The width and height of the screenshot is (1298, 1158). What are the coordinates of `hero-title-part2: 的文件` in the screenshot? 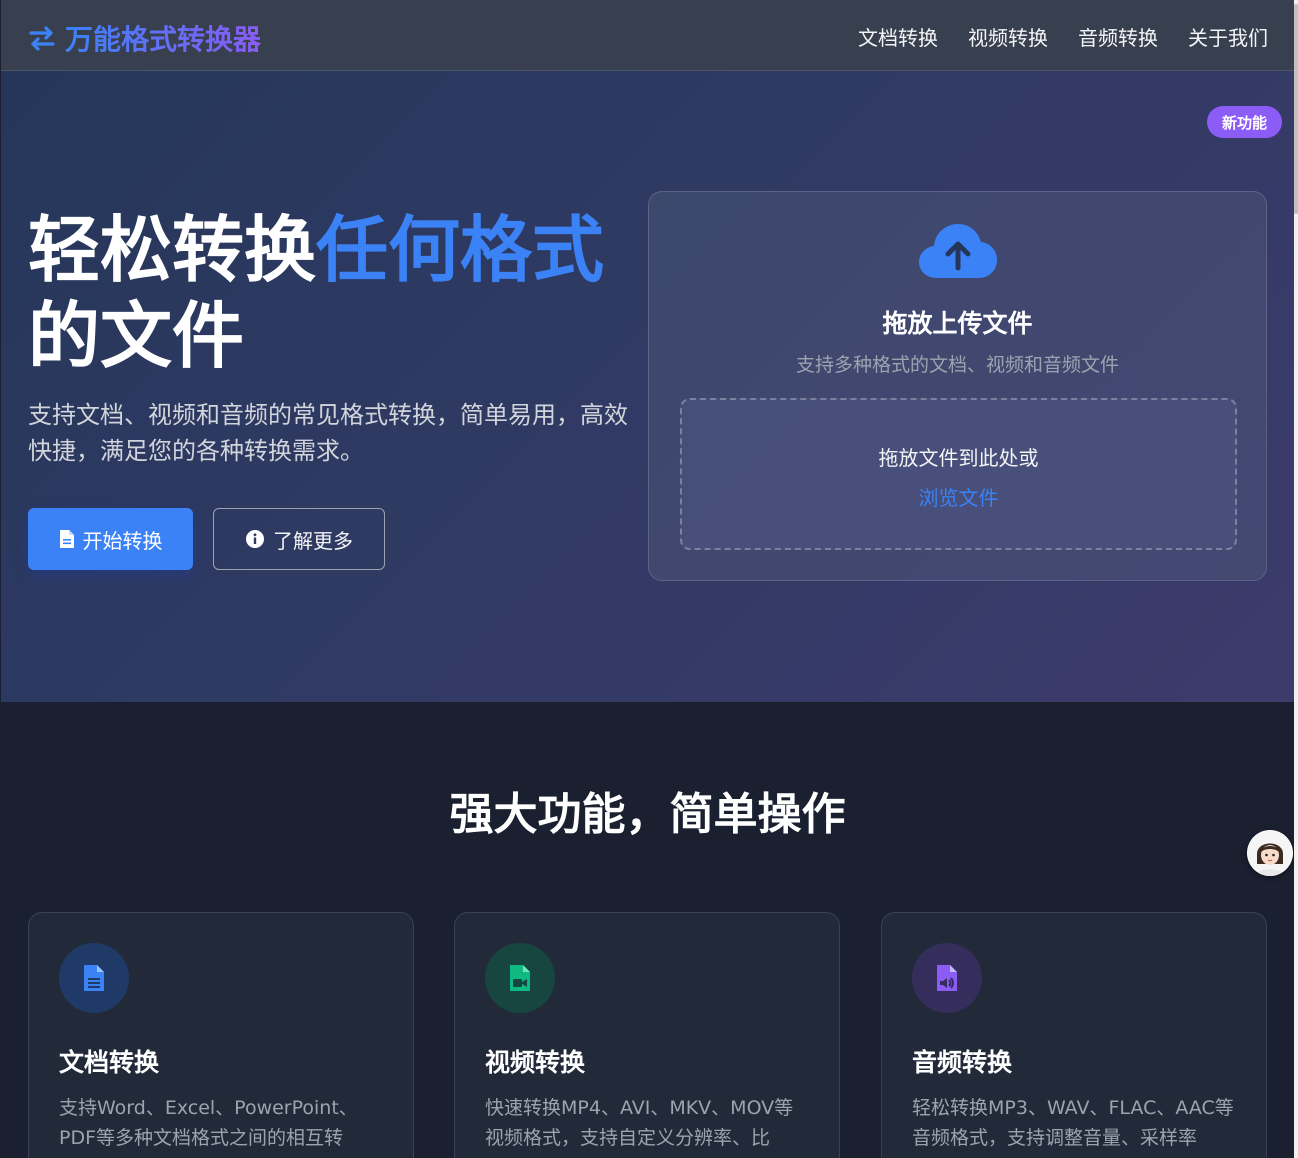 It's located at (136, 336).